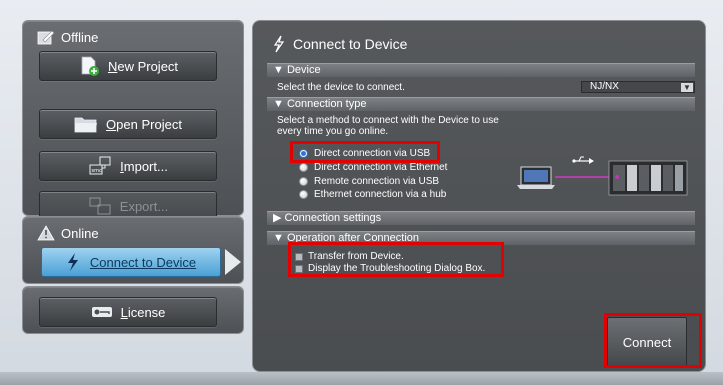 The image size is (723, 385). I want to click on new-project-button: New Project, so click(128, 66).